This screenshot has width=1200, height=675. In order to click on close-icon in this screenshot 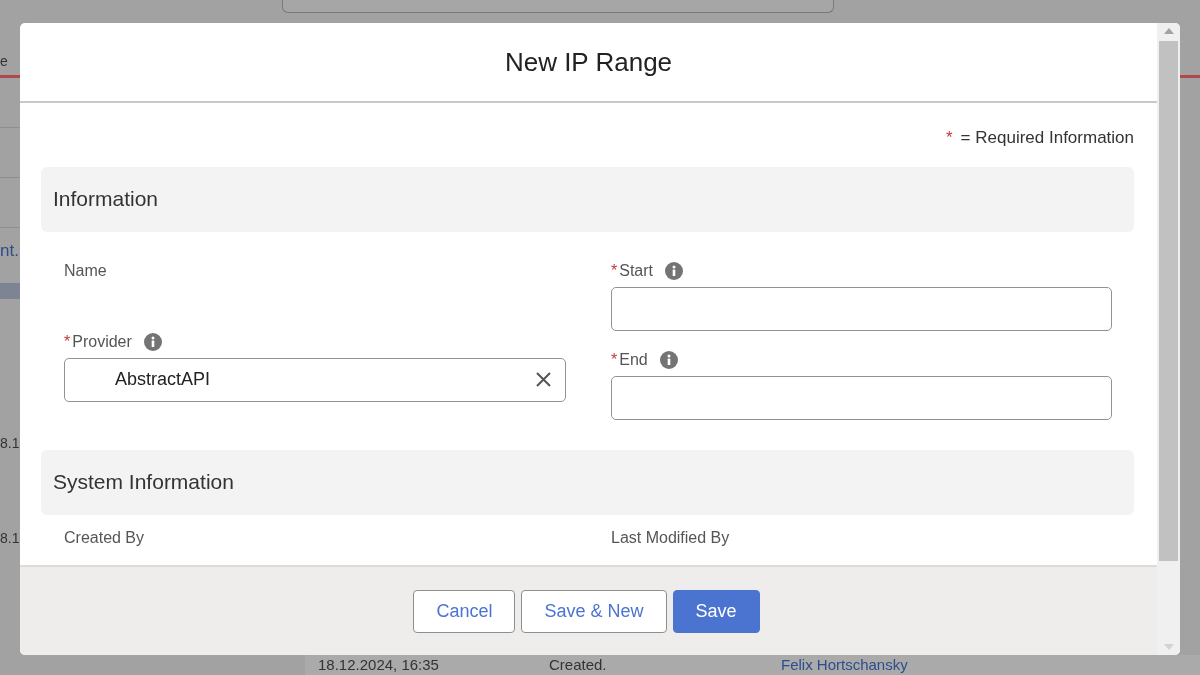, I will do `click(543, 379)`.